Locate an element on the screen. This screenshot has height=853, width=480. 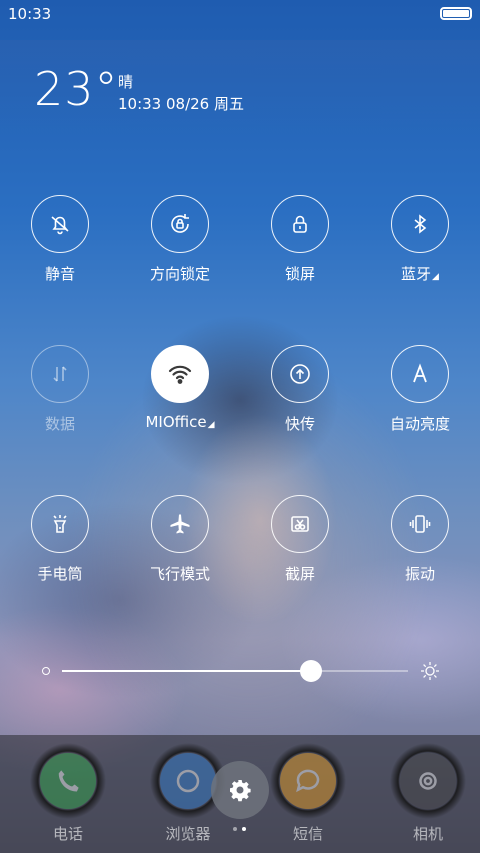
bluetooth-icon is located at coordinates (420, 224).